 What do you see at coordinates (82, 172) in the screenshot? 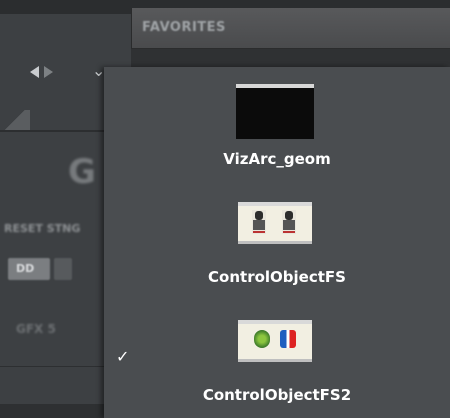
I see `panel-big-letter: G` at bounding box center [82, 172].